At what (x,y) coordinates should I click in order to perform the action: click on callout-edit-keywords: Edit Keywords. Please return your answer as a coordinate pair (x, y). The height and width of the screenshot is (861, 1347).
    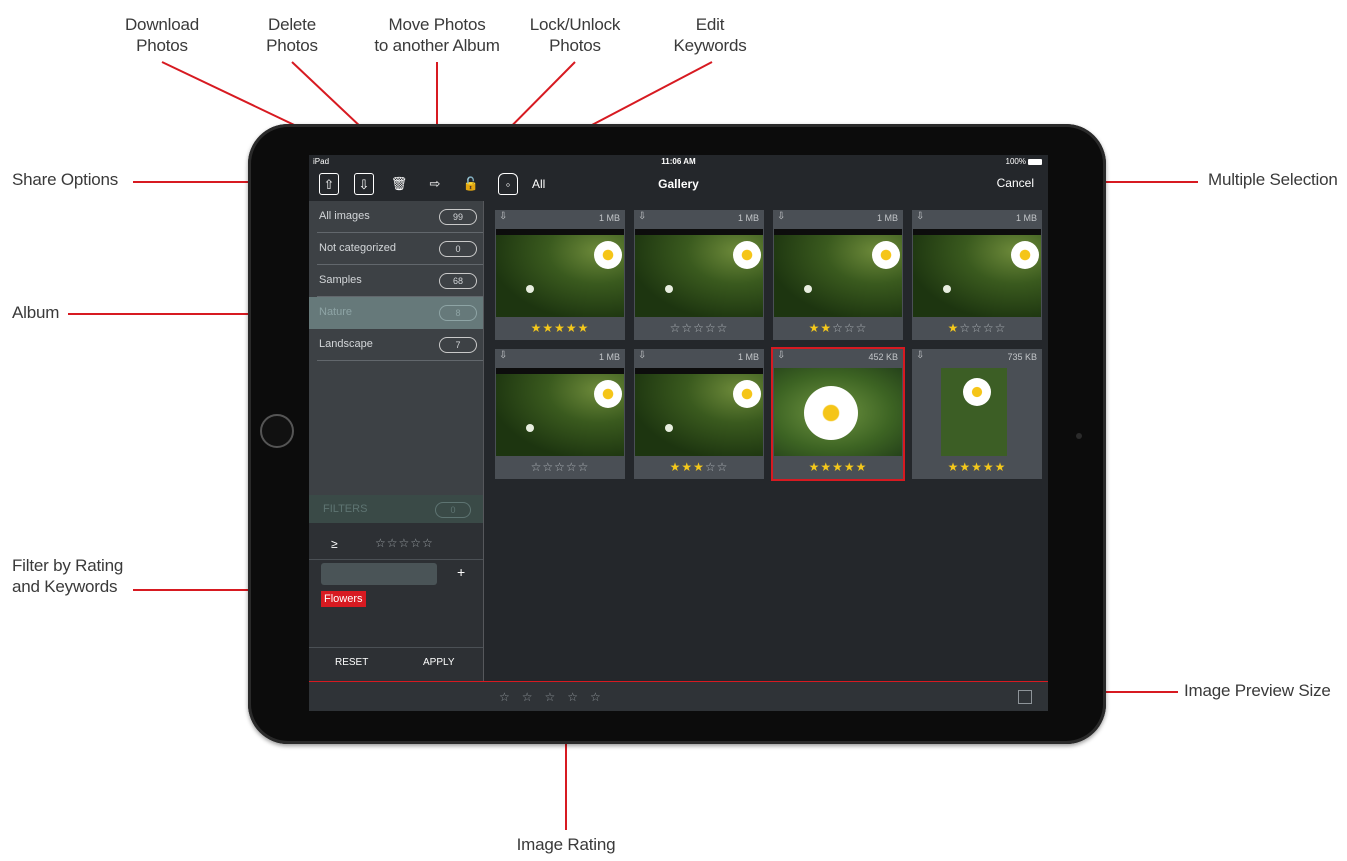
    Looking at the image, I should click on (710, 35).